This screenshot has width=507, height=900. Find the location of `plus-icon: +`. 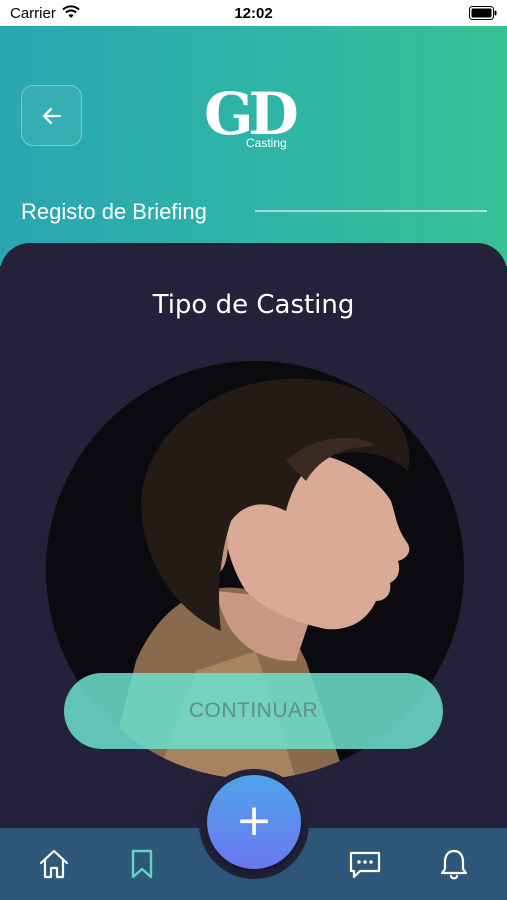

plus-icon: + is located at coordinates (254, 820).